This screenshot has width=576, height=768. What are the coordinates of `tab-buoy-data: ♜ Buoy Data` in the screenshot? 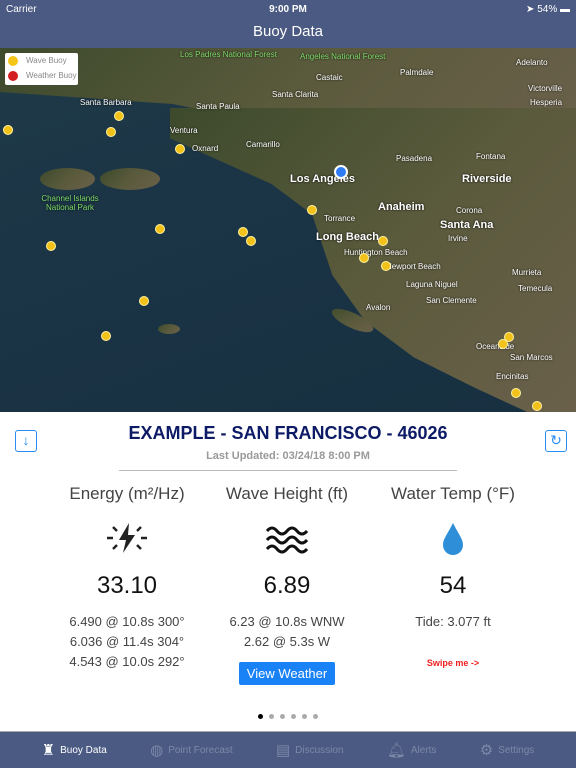 It's located at (74, 750).